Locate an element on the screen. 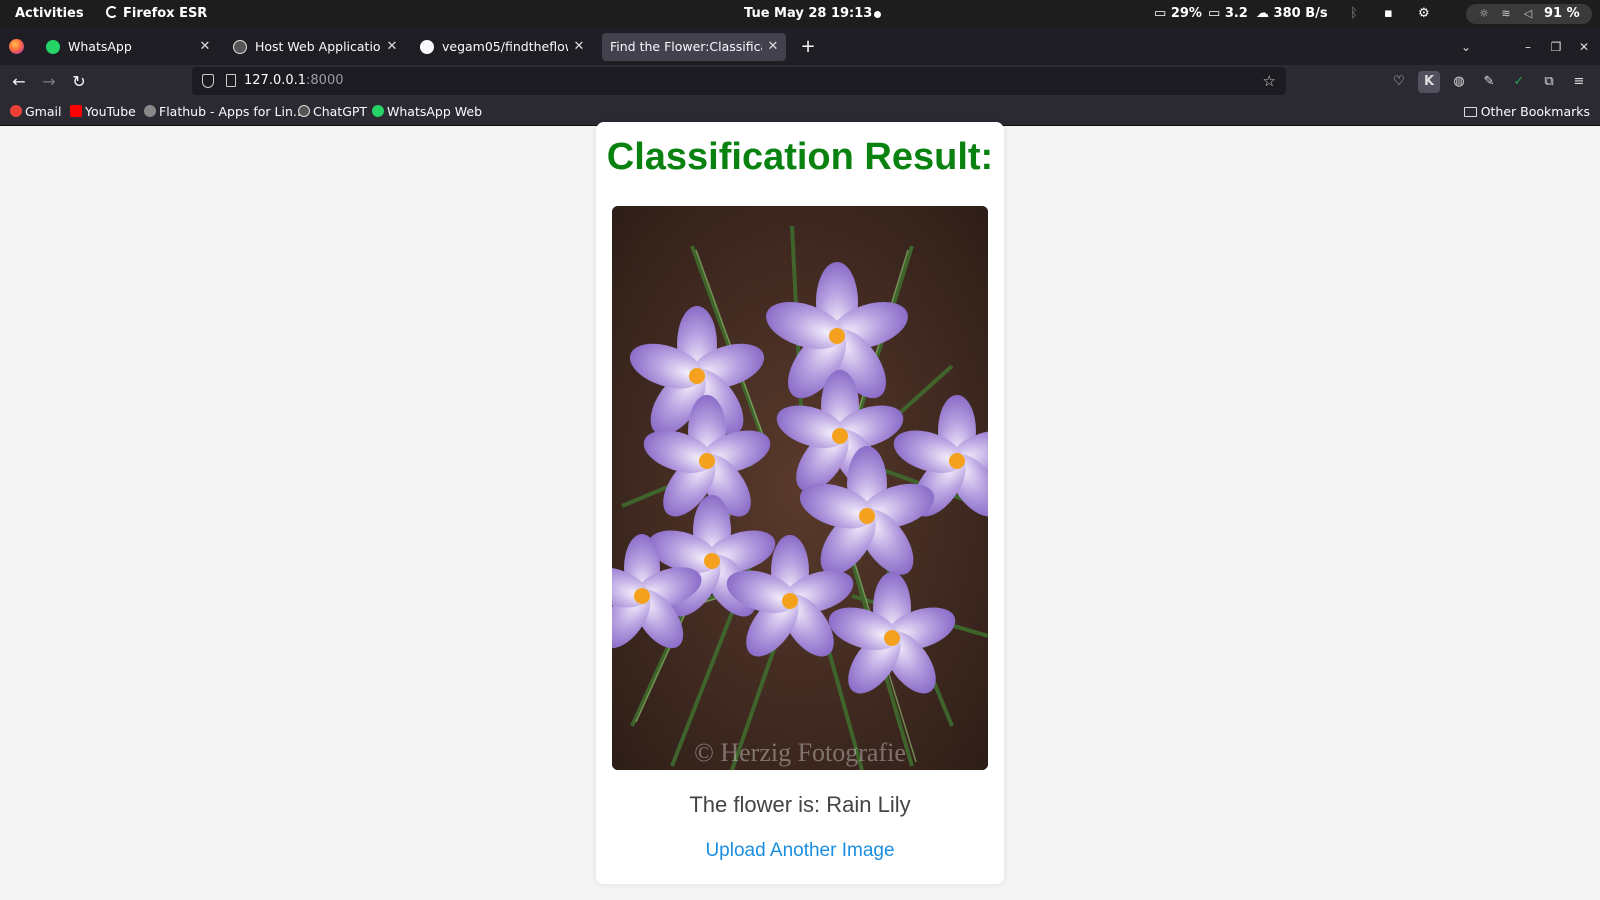  photo-watermark: © Herzig Fotografie is located at coordinates (800, 752).